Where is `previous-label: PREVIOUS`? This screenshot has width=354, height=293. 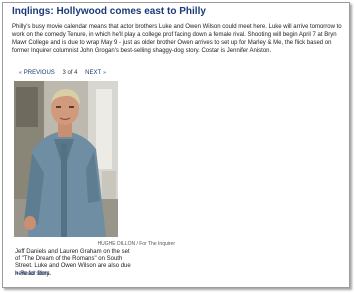 previous-label: PREVIOUS is located at coordinates (39, 73).